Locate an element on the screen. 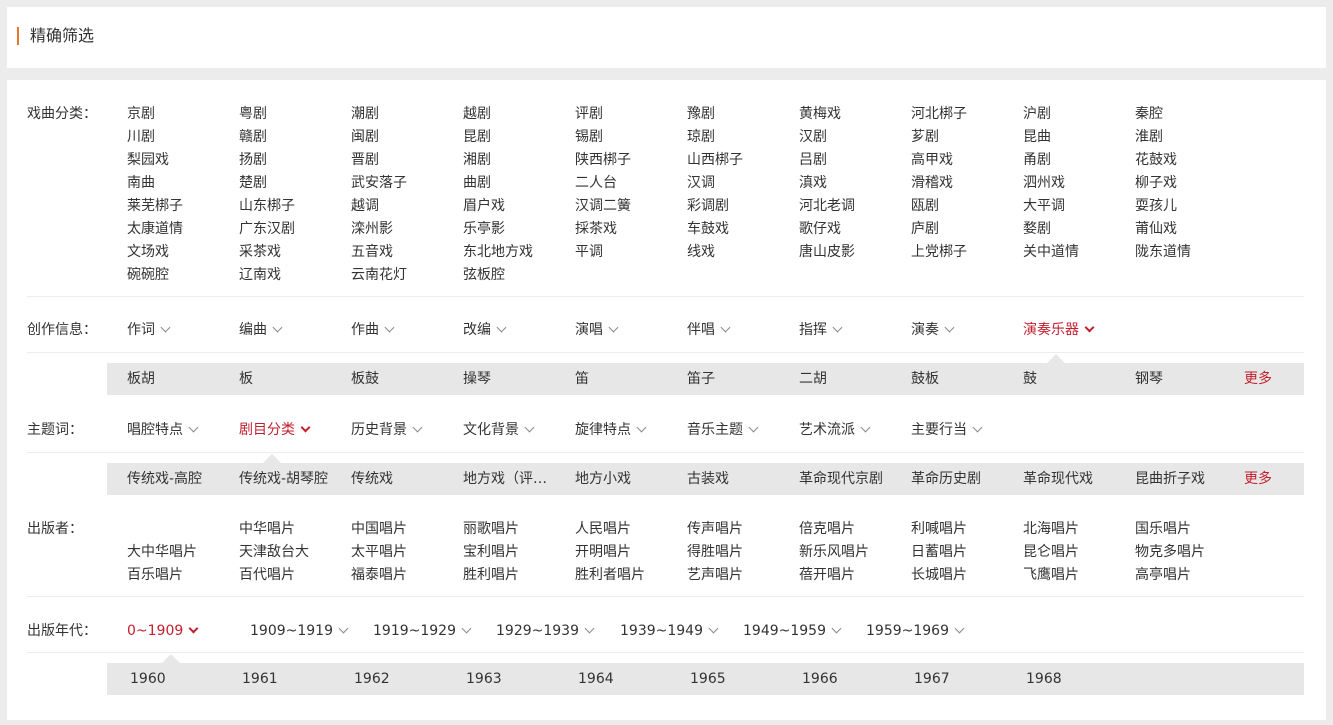 The width and height of the screenshot is (1333, 725). year-filter-3: 1929~1939 is located at coordinates (545, 631).